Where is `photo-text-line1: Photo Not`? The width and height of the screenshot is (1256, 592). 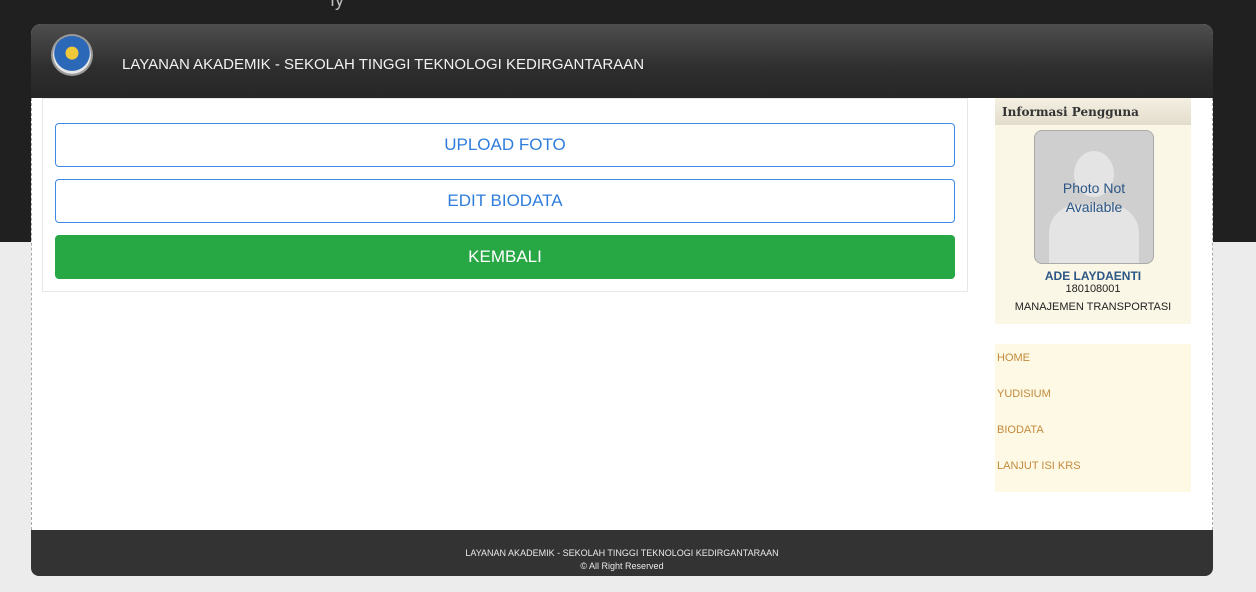 photo-text-line1: Photo Not is located at coordinates (1094, 188).